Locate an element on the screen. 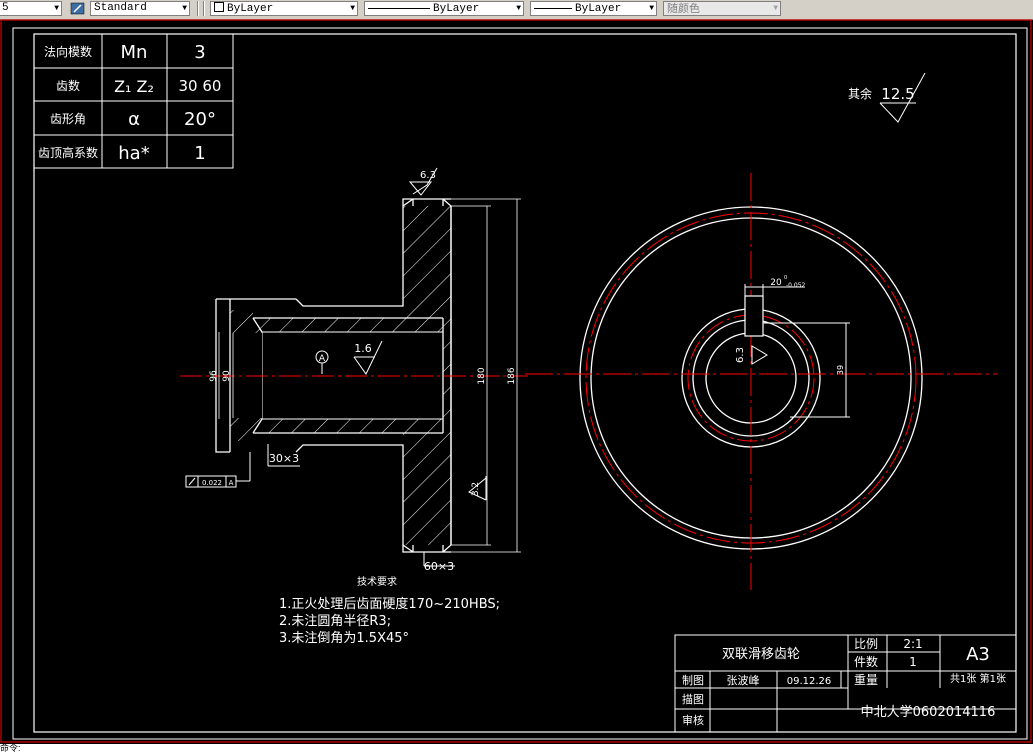 This screenshot has height=753, width=1033. linetype-sample-icon is located at coordinates (399, 5).